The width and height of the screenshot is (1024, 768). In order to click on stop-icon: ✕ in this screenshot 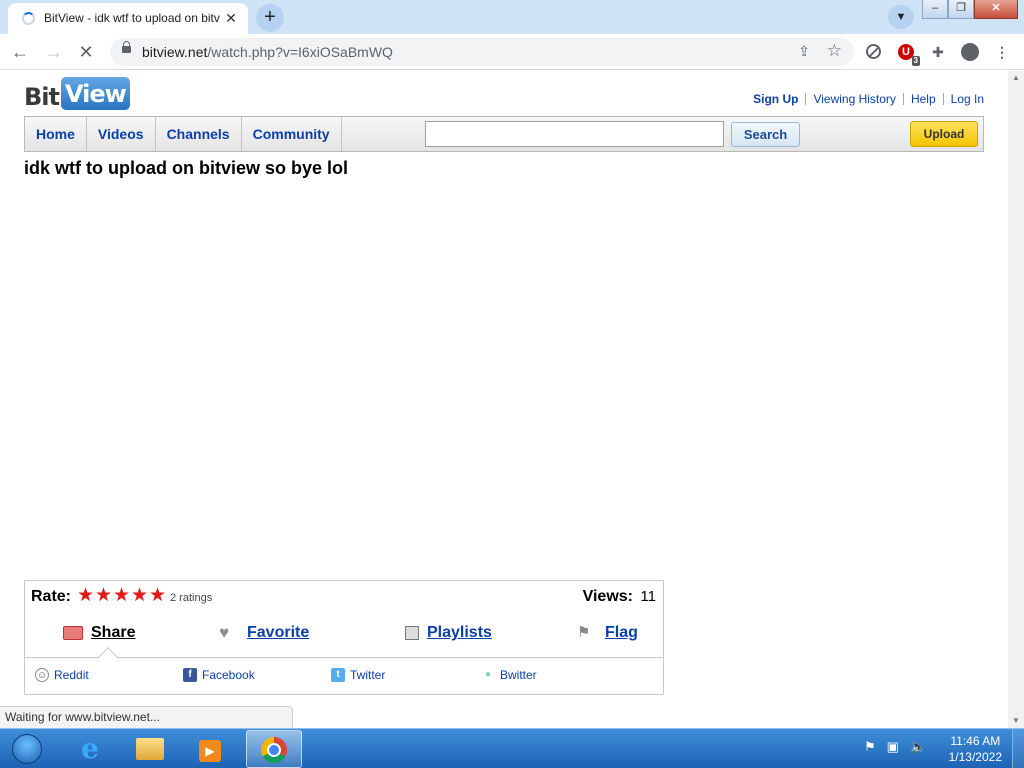, I will do `click(86, 52)`.